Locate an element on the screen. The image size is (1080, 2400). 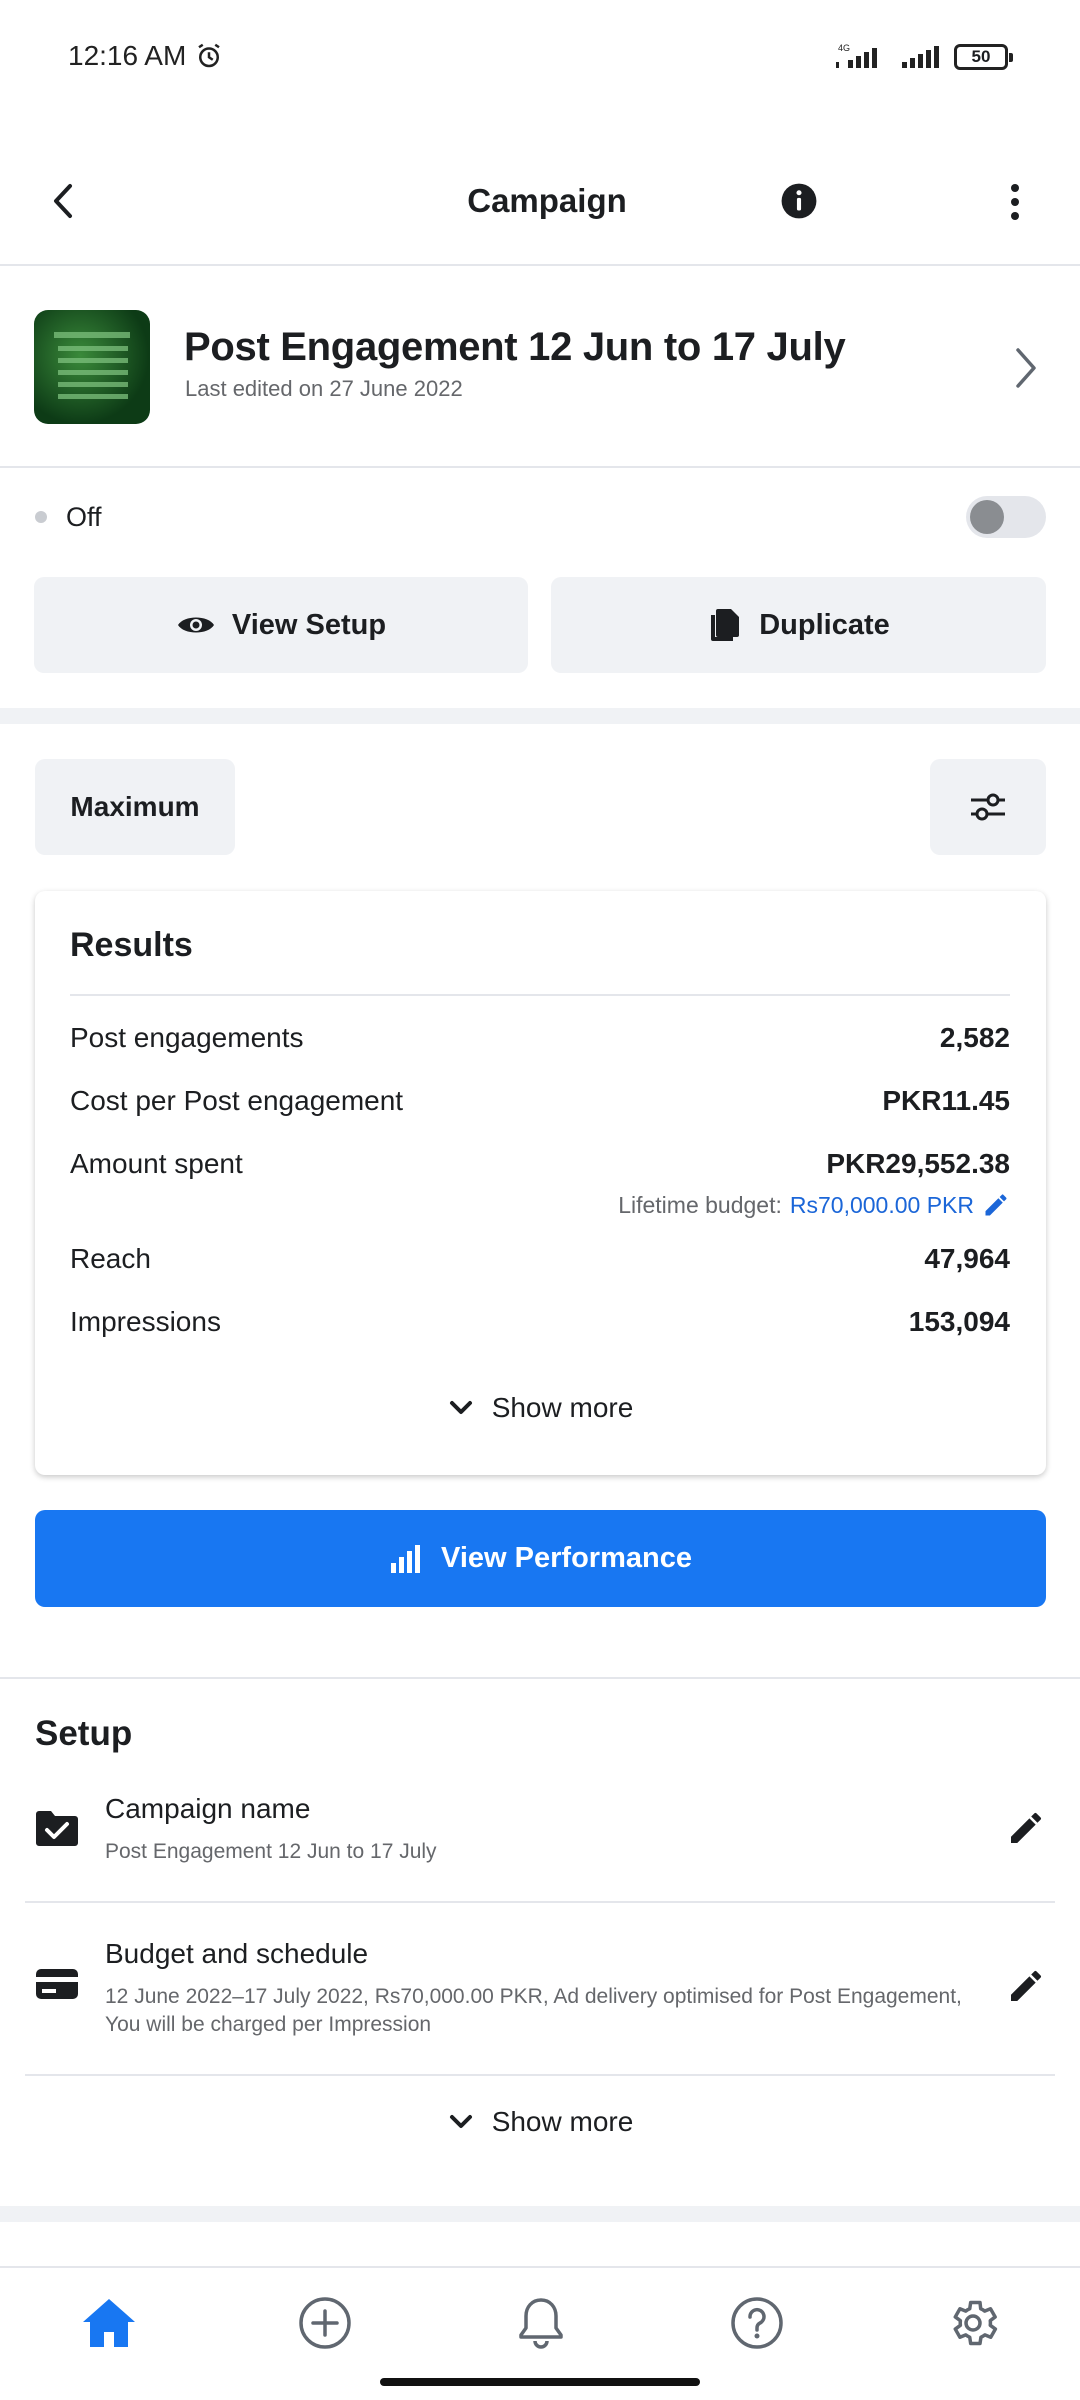
campaign-name-icon-wrap is located at coordinates (57, 1830).